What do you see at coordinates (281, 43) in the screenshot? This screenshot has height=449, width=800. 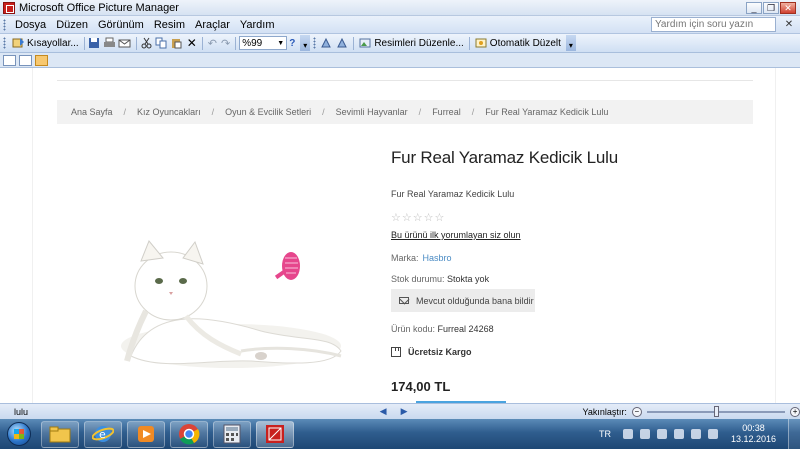 I see `chevron-down-icon: ▼` at bounding box center [281, 43].